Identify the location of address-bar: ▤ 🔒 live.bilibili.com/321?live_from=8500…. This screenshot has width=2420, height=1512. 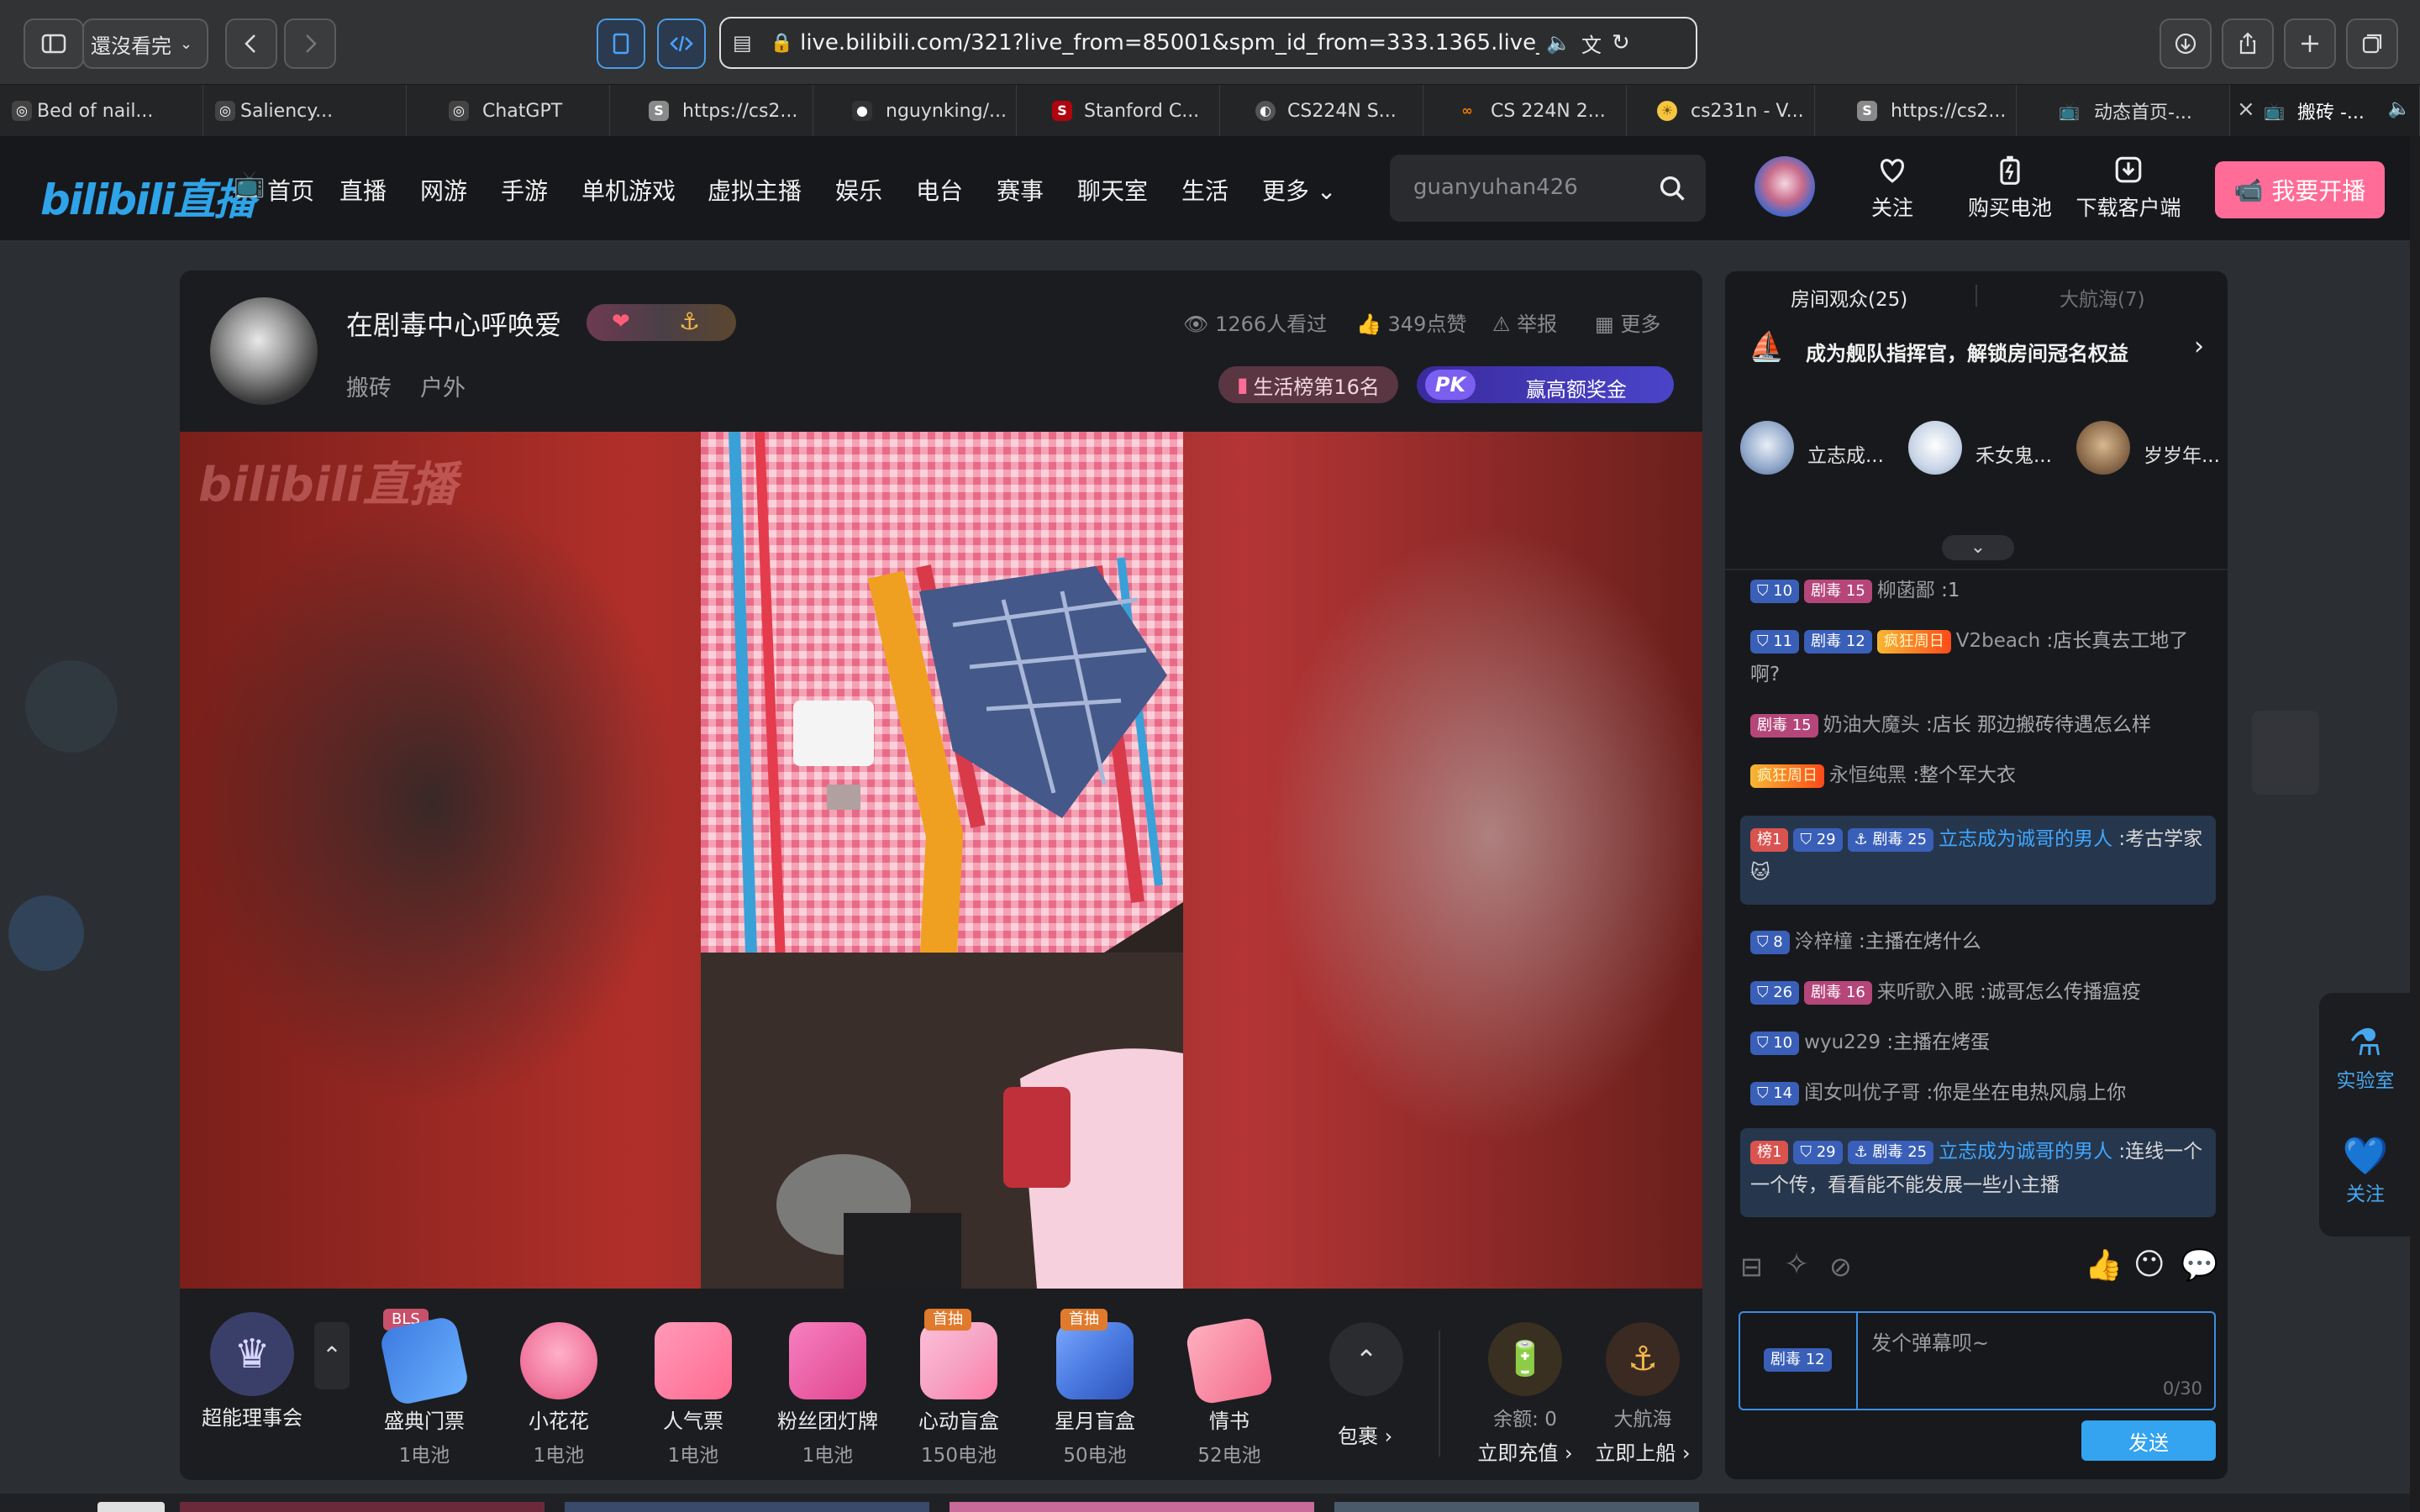
(1208, 43).